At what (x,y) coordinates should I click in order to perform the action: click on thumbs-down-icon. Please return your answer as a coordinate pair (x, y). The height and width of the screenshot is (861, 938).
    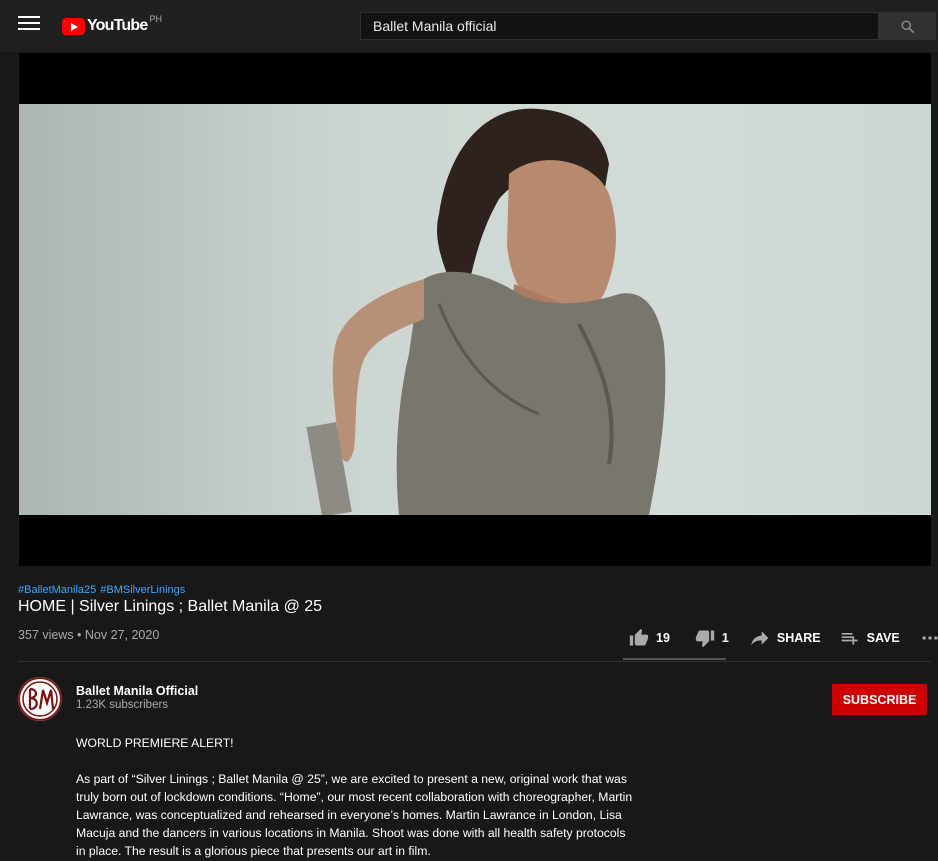
    Looking at the image, I should click on (705, 639).